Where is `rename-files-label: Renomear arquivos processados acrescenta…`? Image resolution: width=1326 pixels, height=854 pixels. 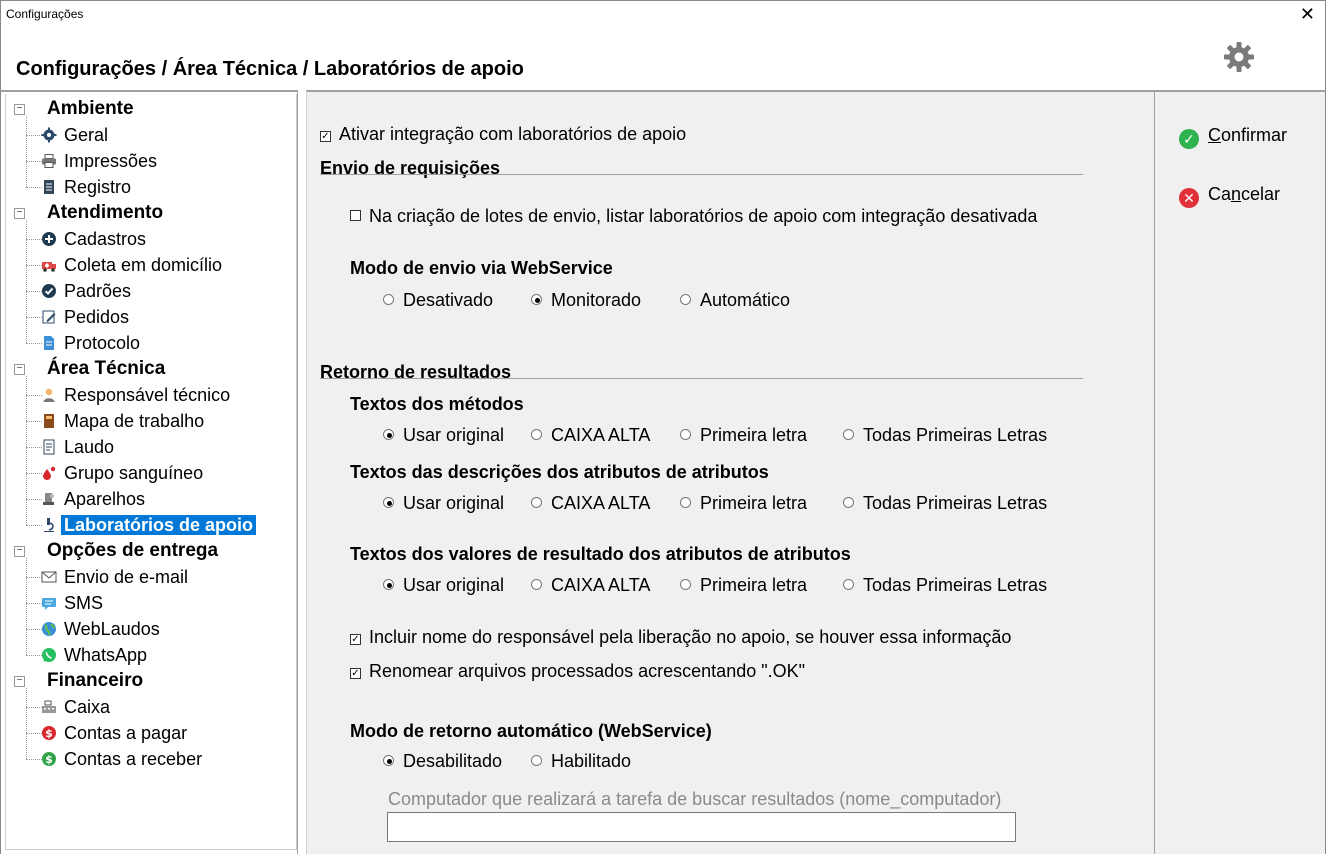
rename-files-label: Renomear arquivos processados acrescenta… is located at coordinates (587, 671).